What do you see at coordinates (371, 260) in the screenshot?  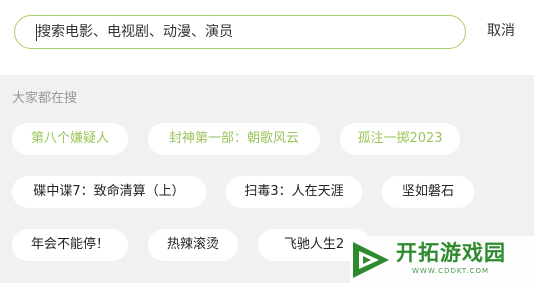 I see `watermark-logo-icon` at bounding box center [371, 260].